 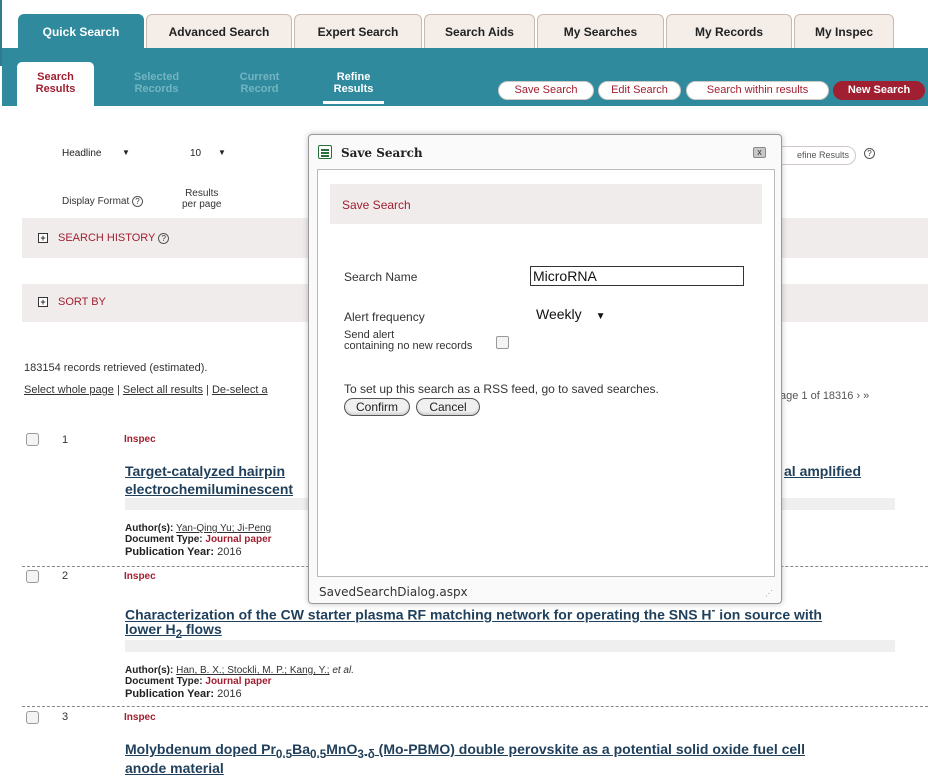 I want to click on subtab-selected-records: Selected Records, so click(x=156, y=84).